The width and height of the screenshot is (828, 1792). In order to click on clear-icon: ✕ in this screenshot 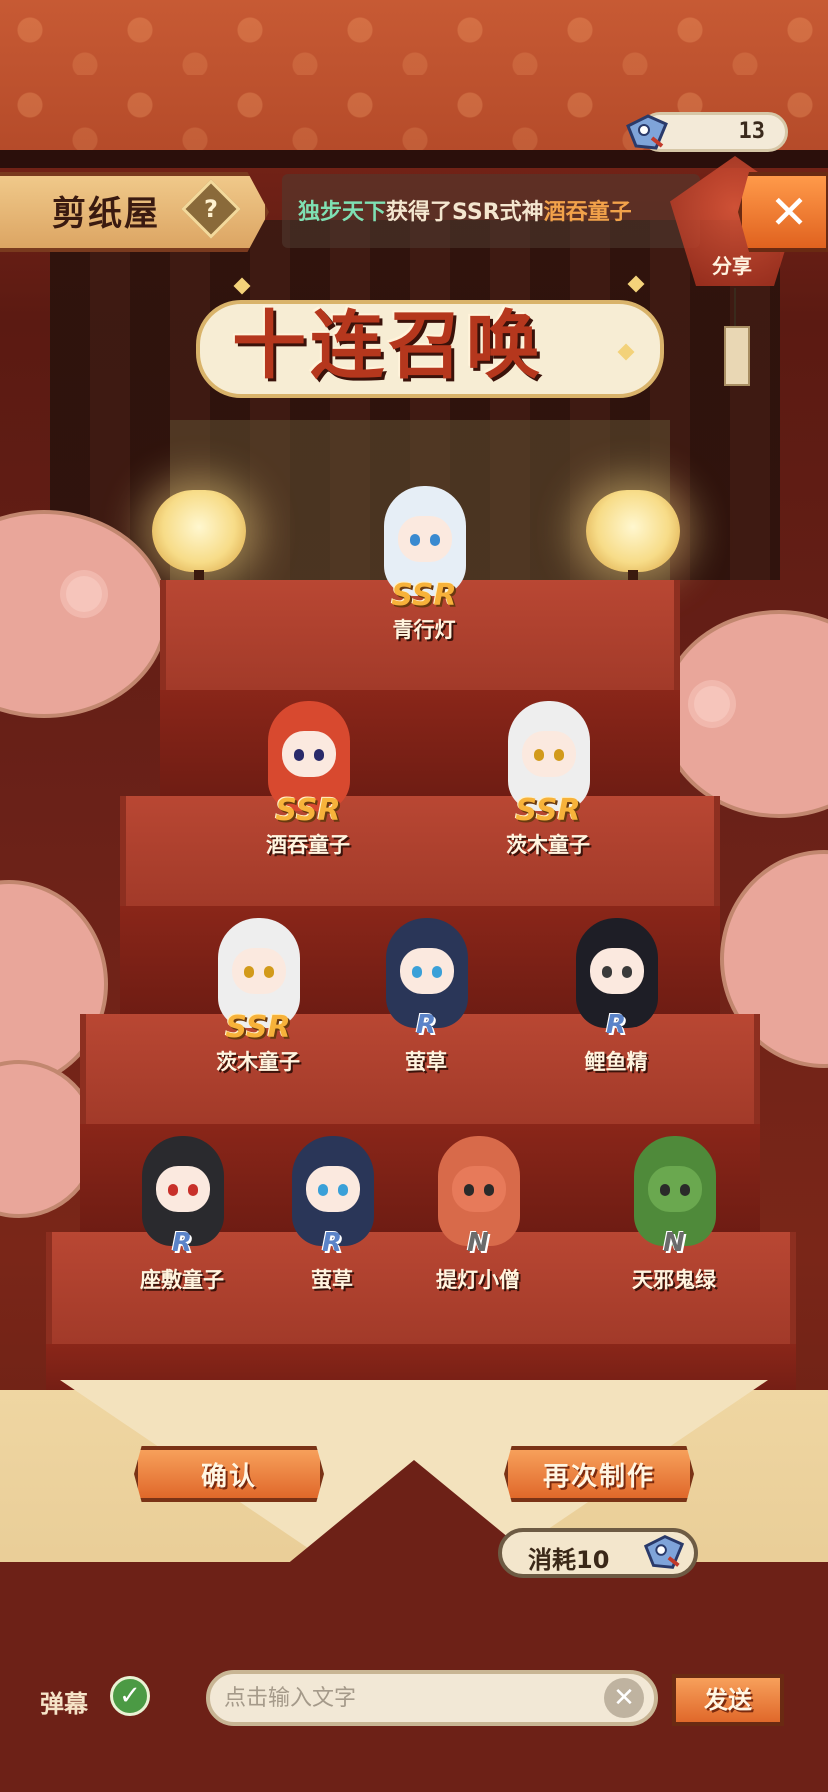, I will do `click(624, 1698)`.